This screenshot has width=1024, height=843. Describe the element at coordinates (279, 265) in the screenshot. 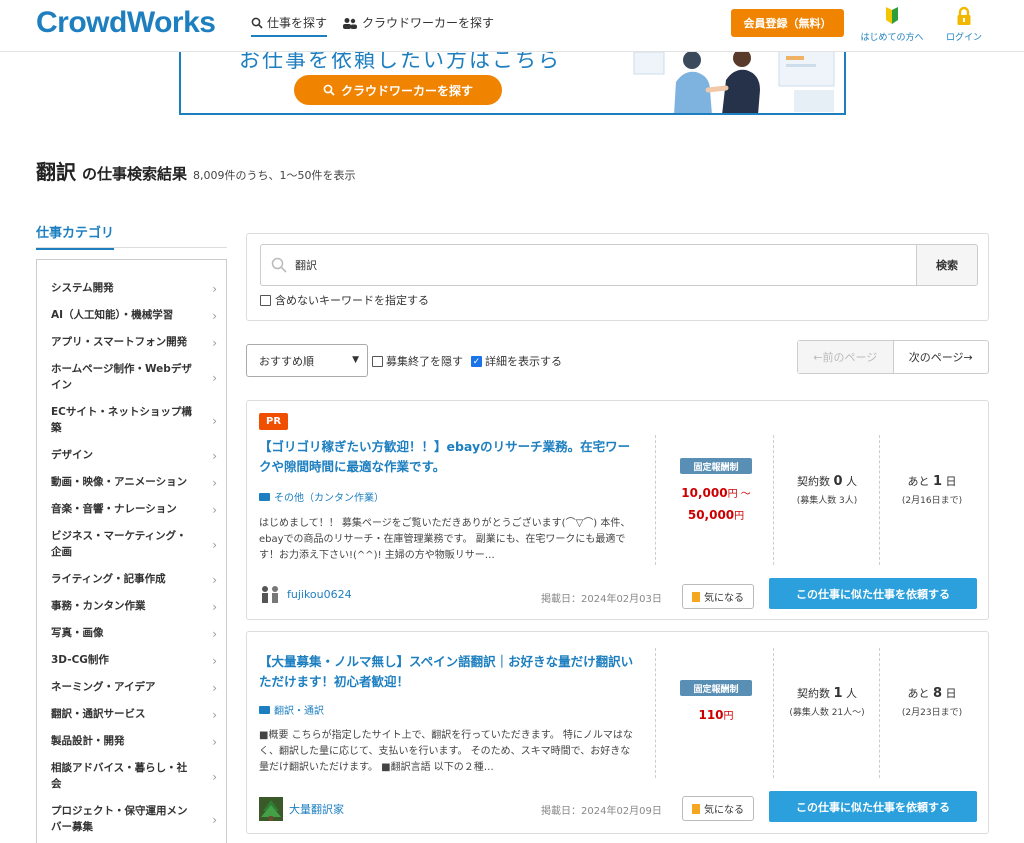

I see `search-icon` at that location.